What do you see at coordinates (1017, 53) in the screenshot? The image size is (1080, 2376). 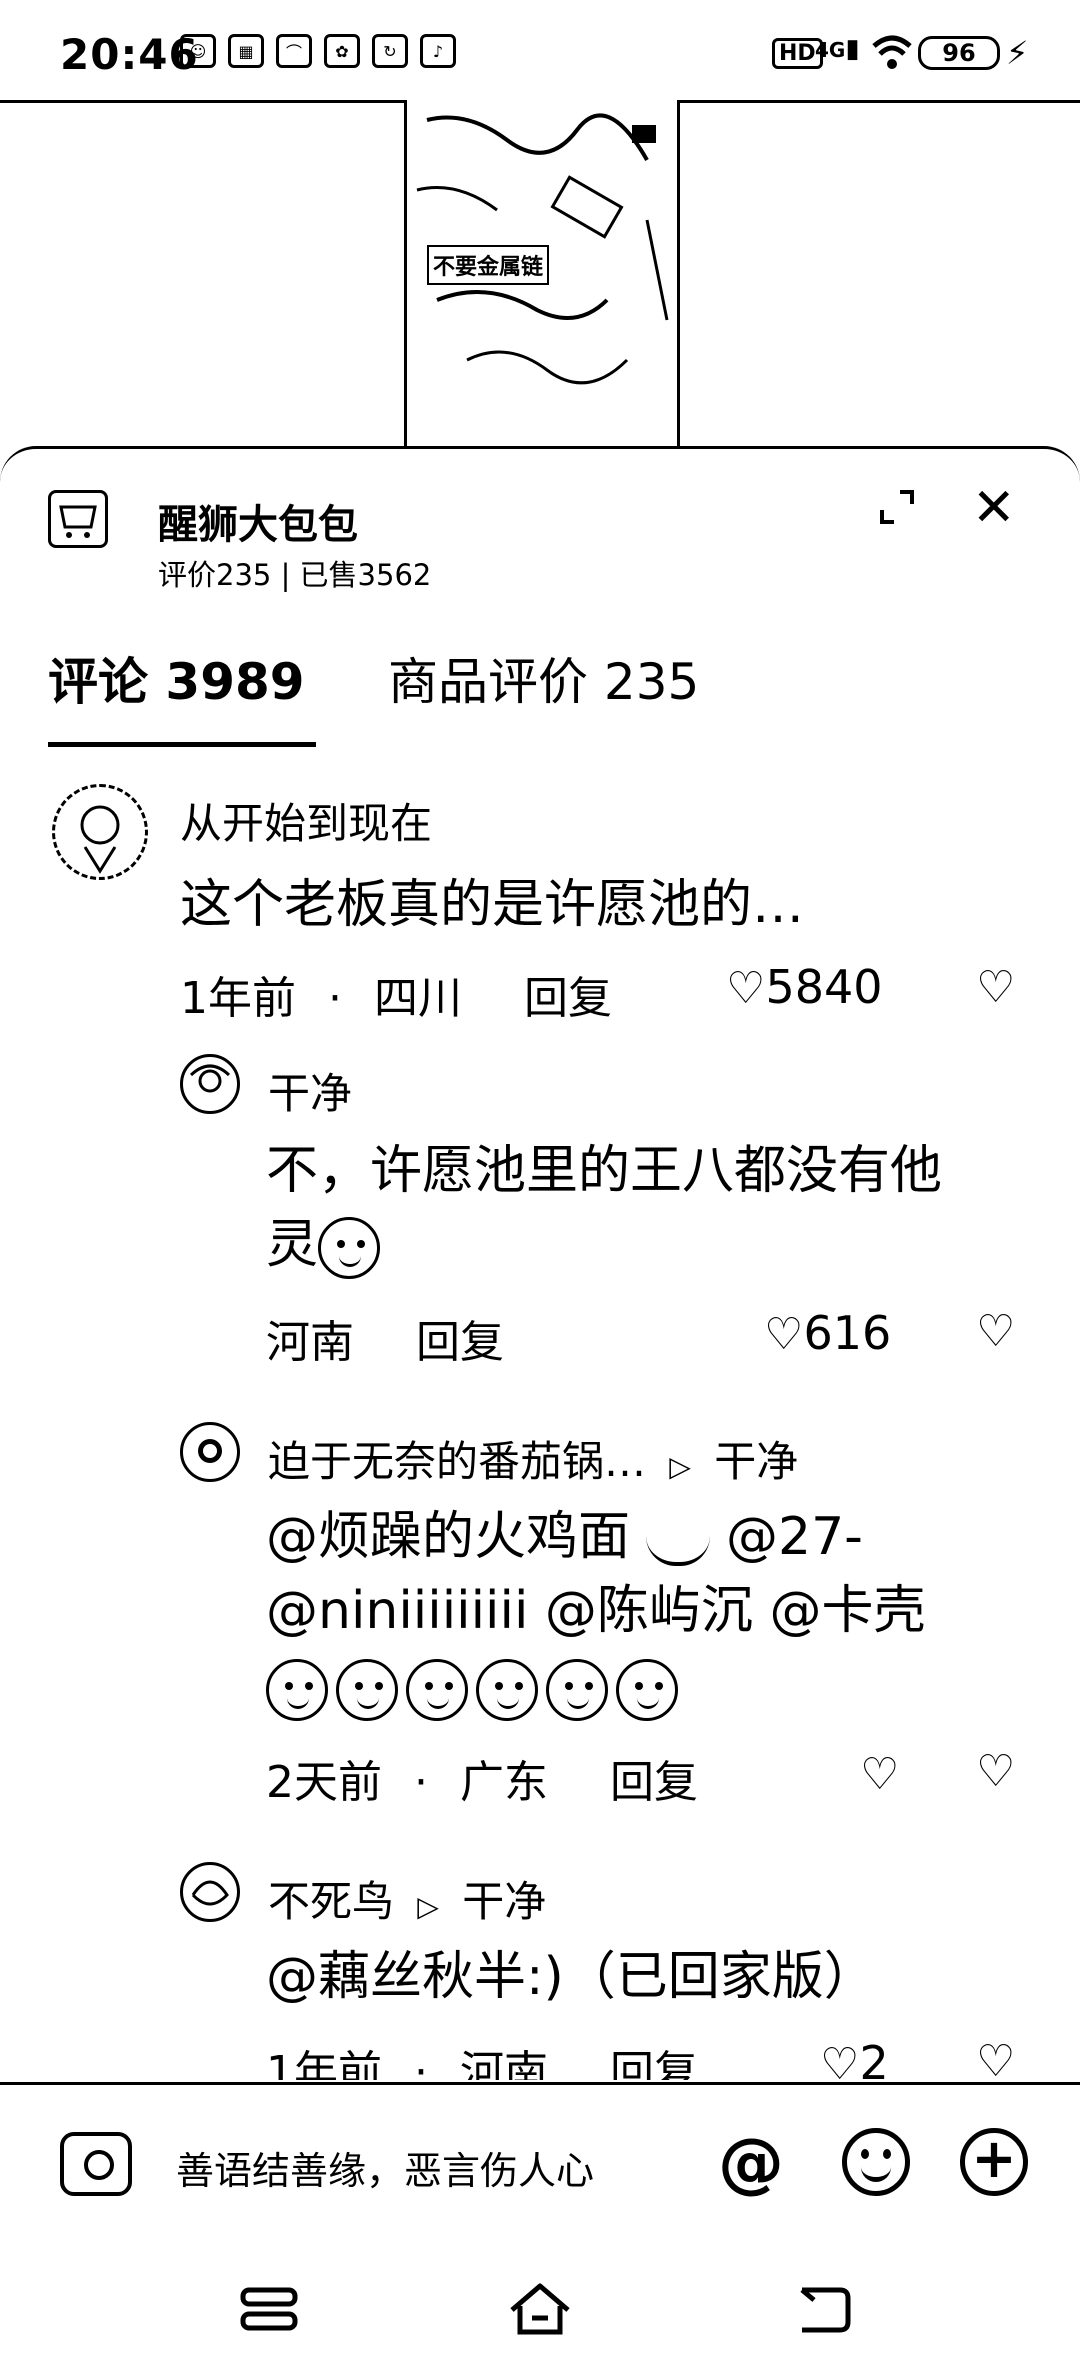 I see `charging-icon: ⚡` at bounding box center [1017, 53].